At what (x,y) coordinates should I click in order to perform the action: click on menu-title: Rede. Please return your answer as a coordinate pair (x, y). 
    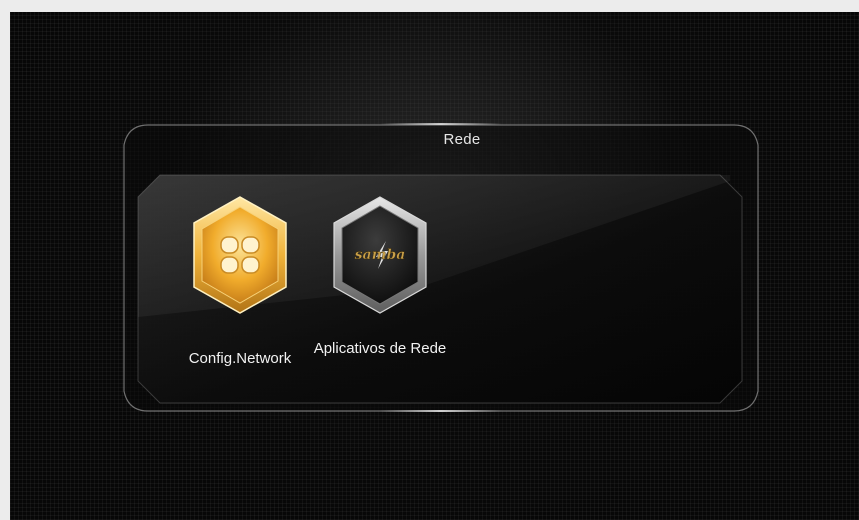
    Looking at the image, I should click on (462, 139).